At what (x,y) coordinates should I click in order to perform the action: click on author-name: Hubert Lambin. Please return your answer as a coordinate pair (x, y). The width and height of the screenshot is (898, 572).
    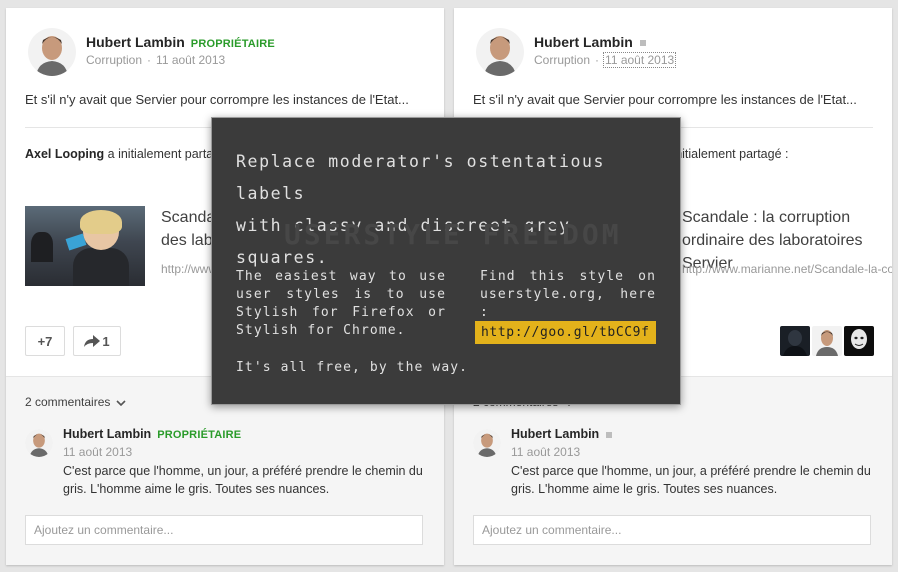
    Looking at the image, I should click on (590, 42).